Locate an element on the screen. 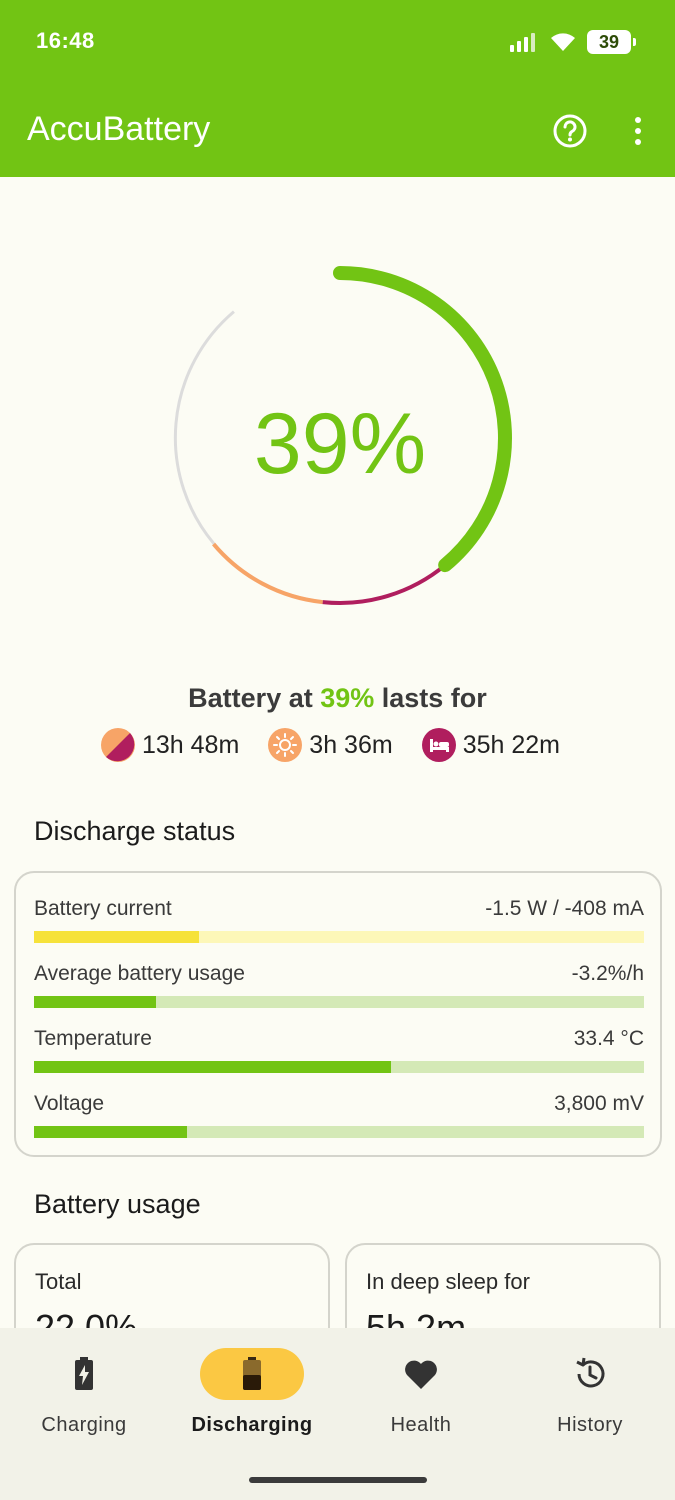 The width and height of the screenshot is (675, 1500). battery-charging-icon is located at coordinates (84, 1373).